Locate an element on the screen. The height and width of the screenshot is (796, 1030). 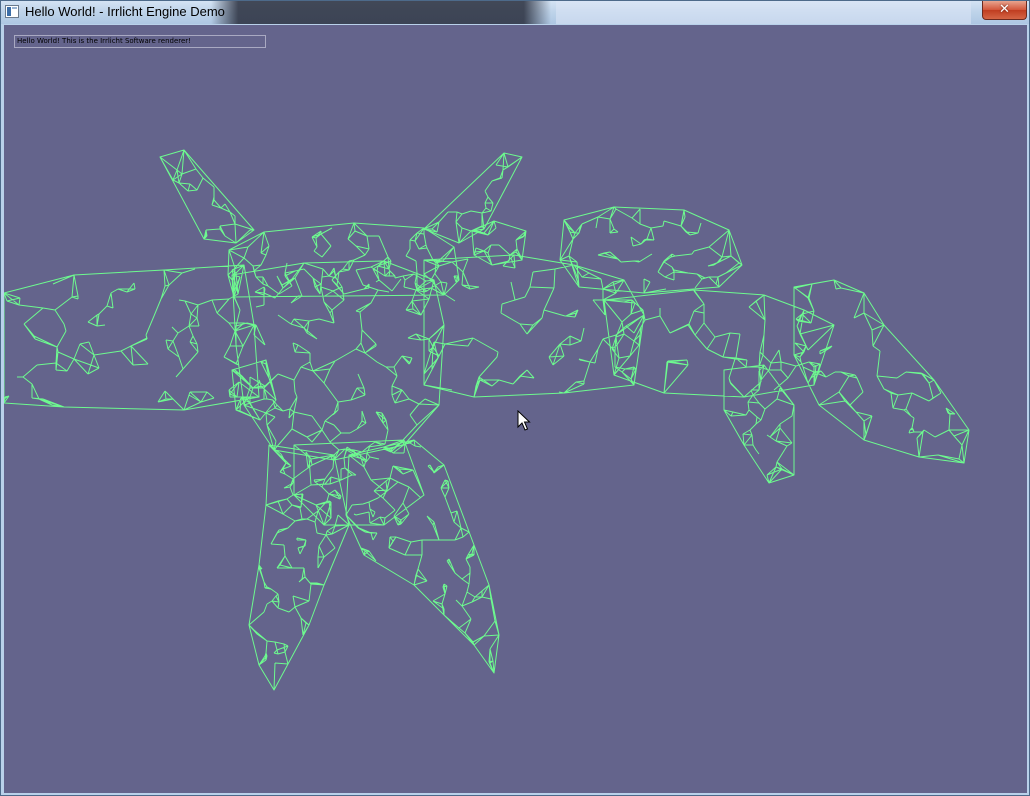
close-button: ✕ is located at coordinates (1004, 10).